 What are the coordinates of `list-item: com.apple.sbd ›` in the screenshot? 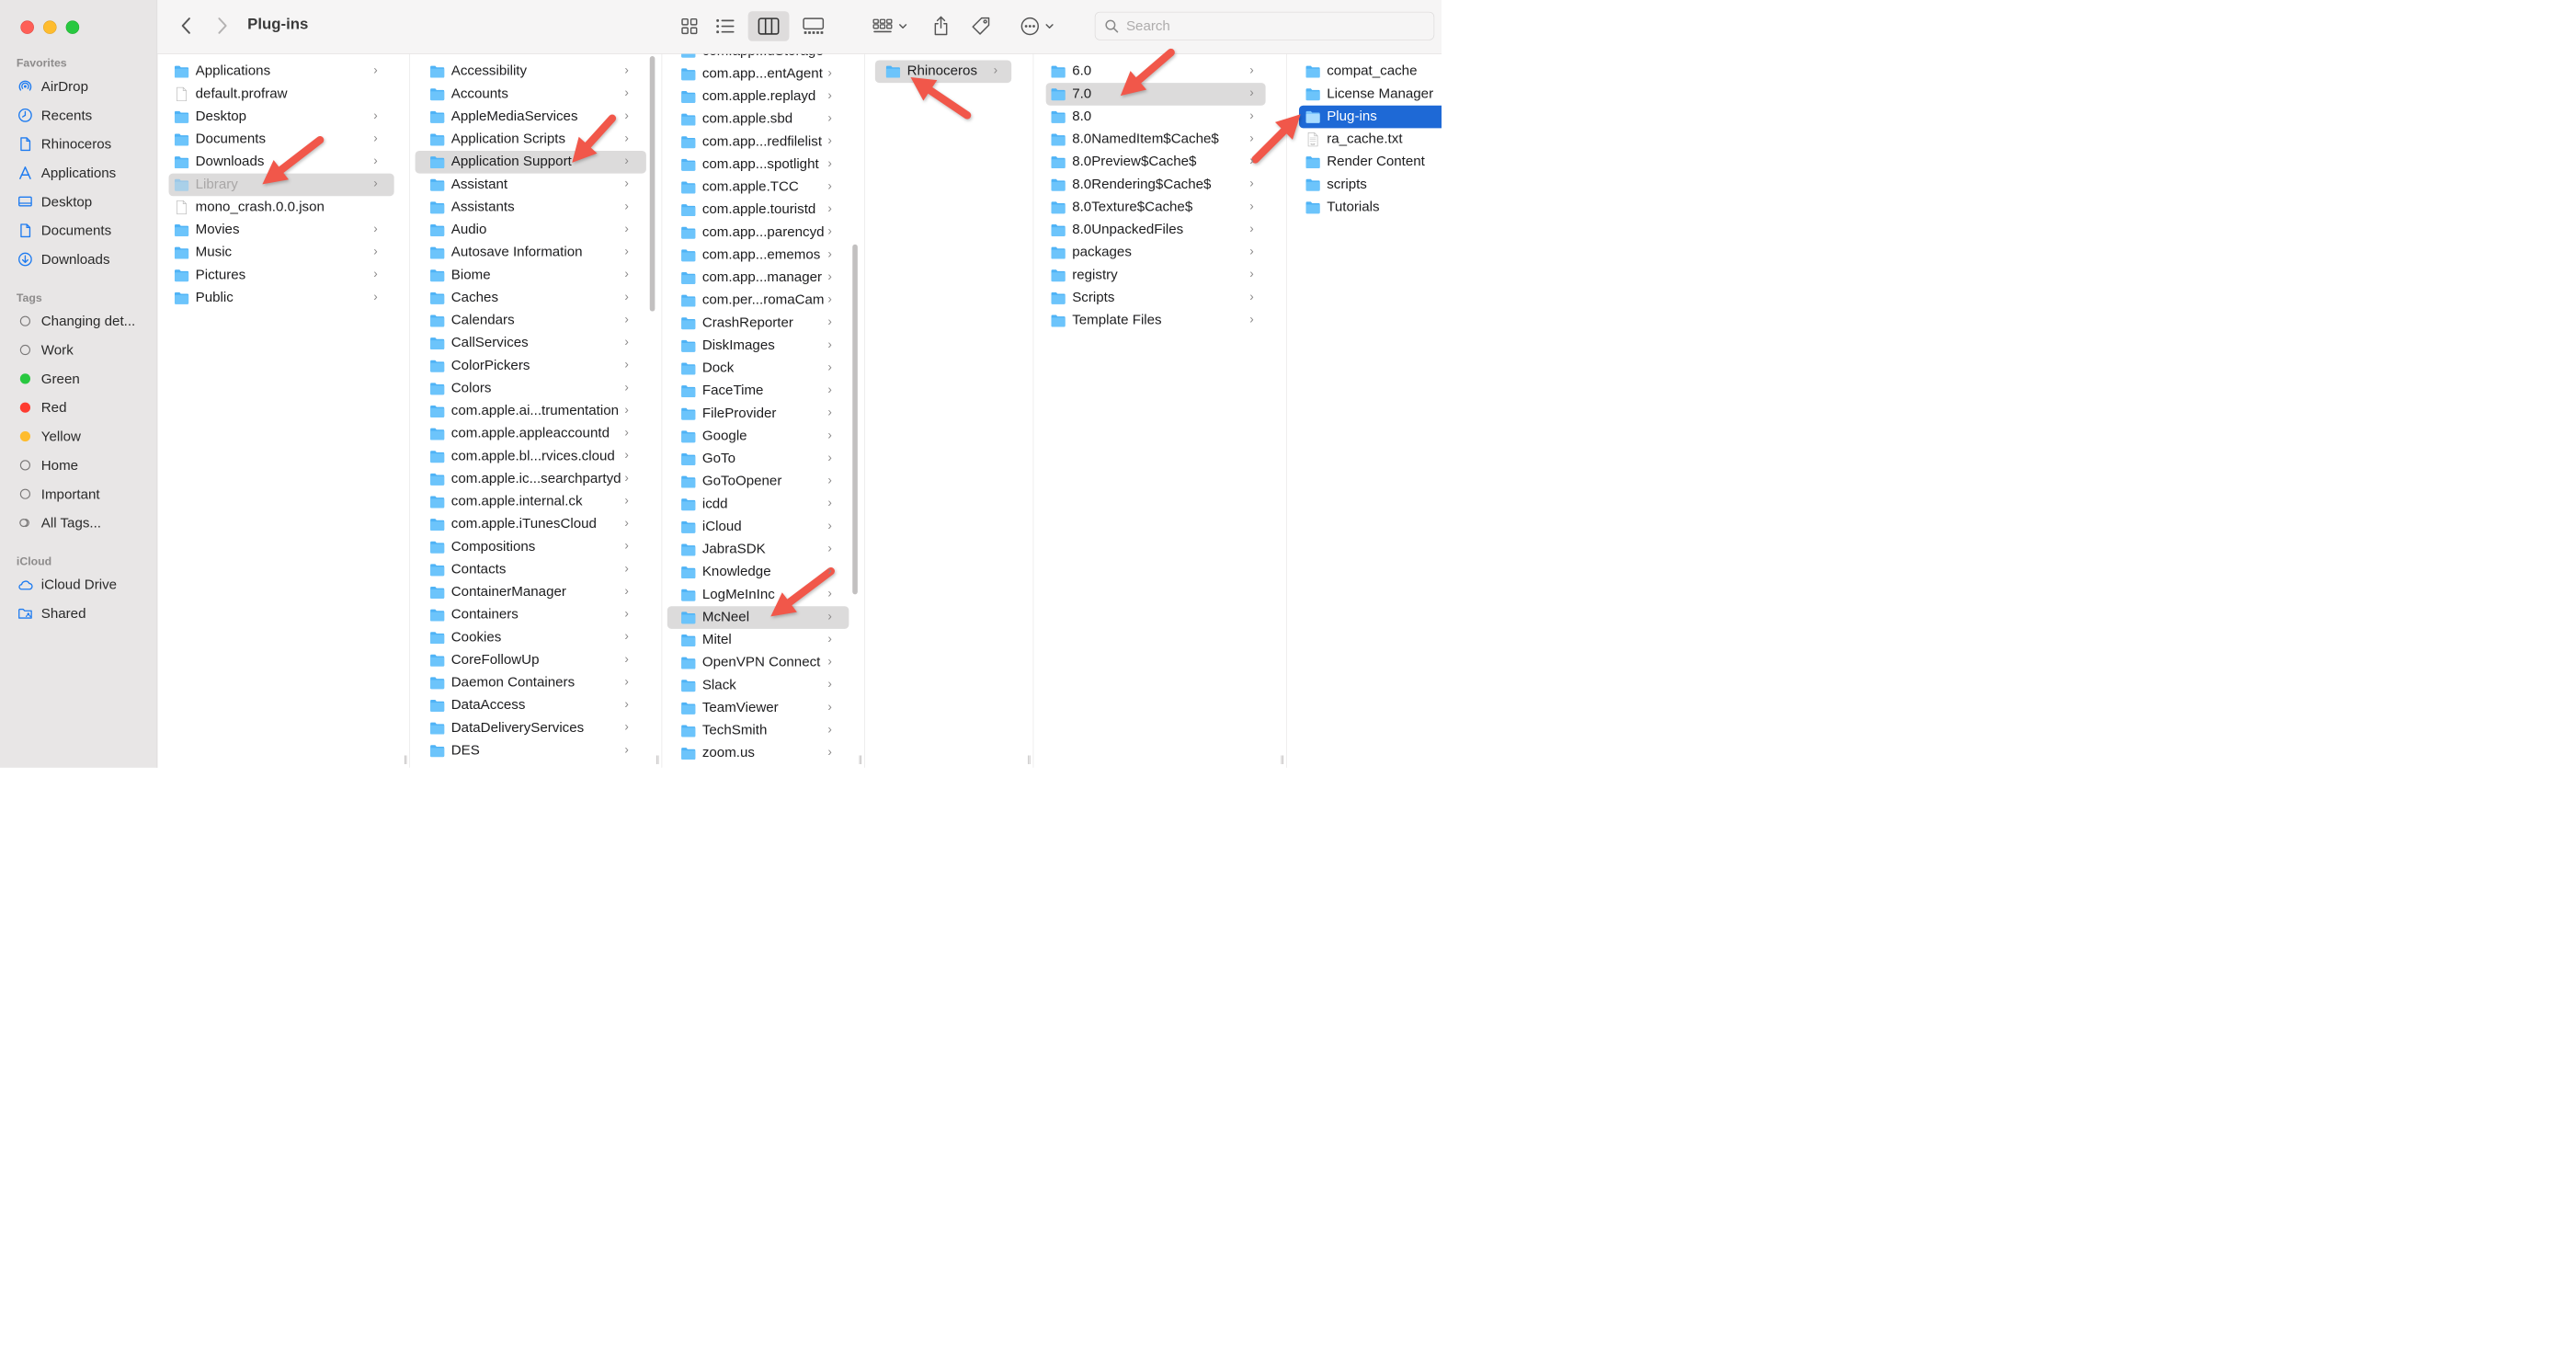 It's located at (763, 120).